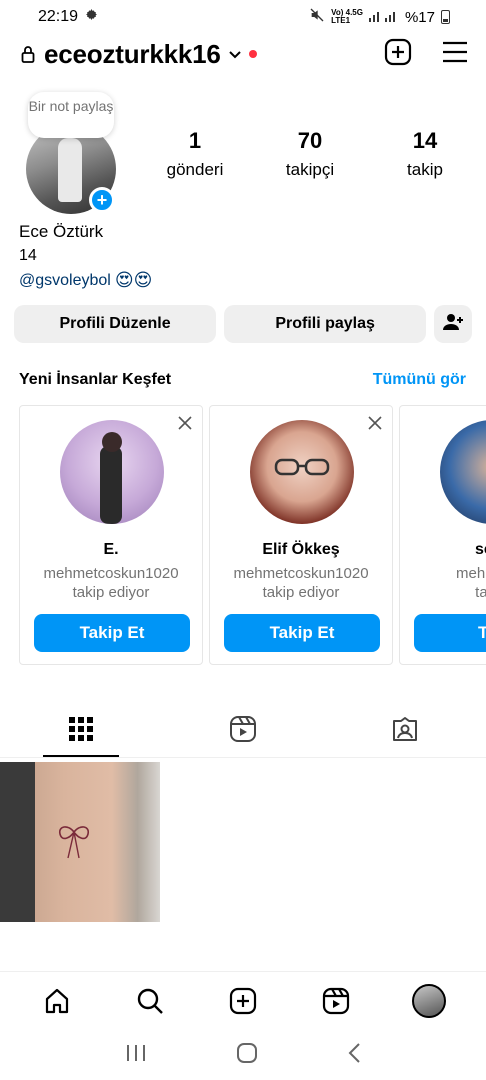 Image resolution: width=486 pixels, height=1080 pixels. What do you see at coordinates (28, 255) in the screenshot?
I see `bio-text: 14` at bounding box center [28, 255].